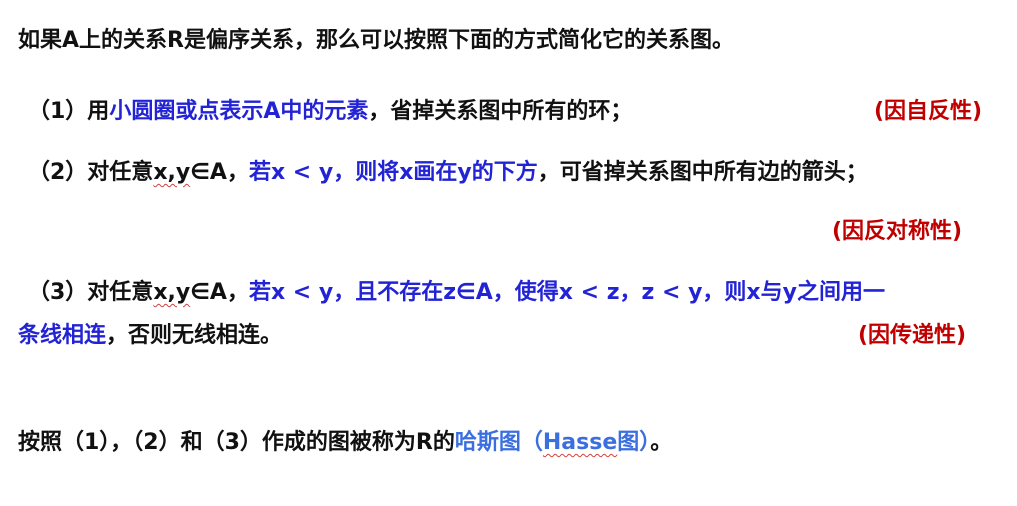 This screenshot has width=1017, height=506. Describe the element at coordinates (69, 111) in the screenshot. I see `rule-1-prefix: （1）用` at that location.